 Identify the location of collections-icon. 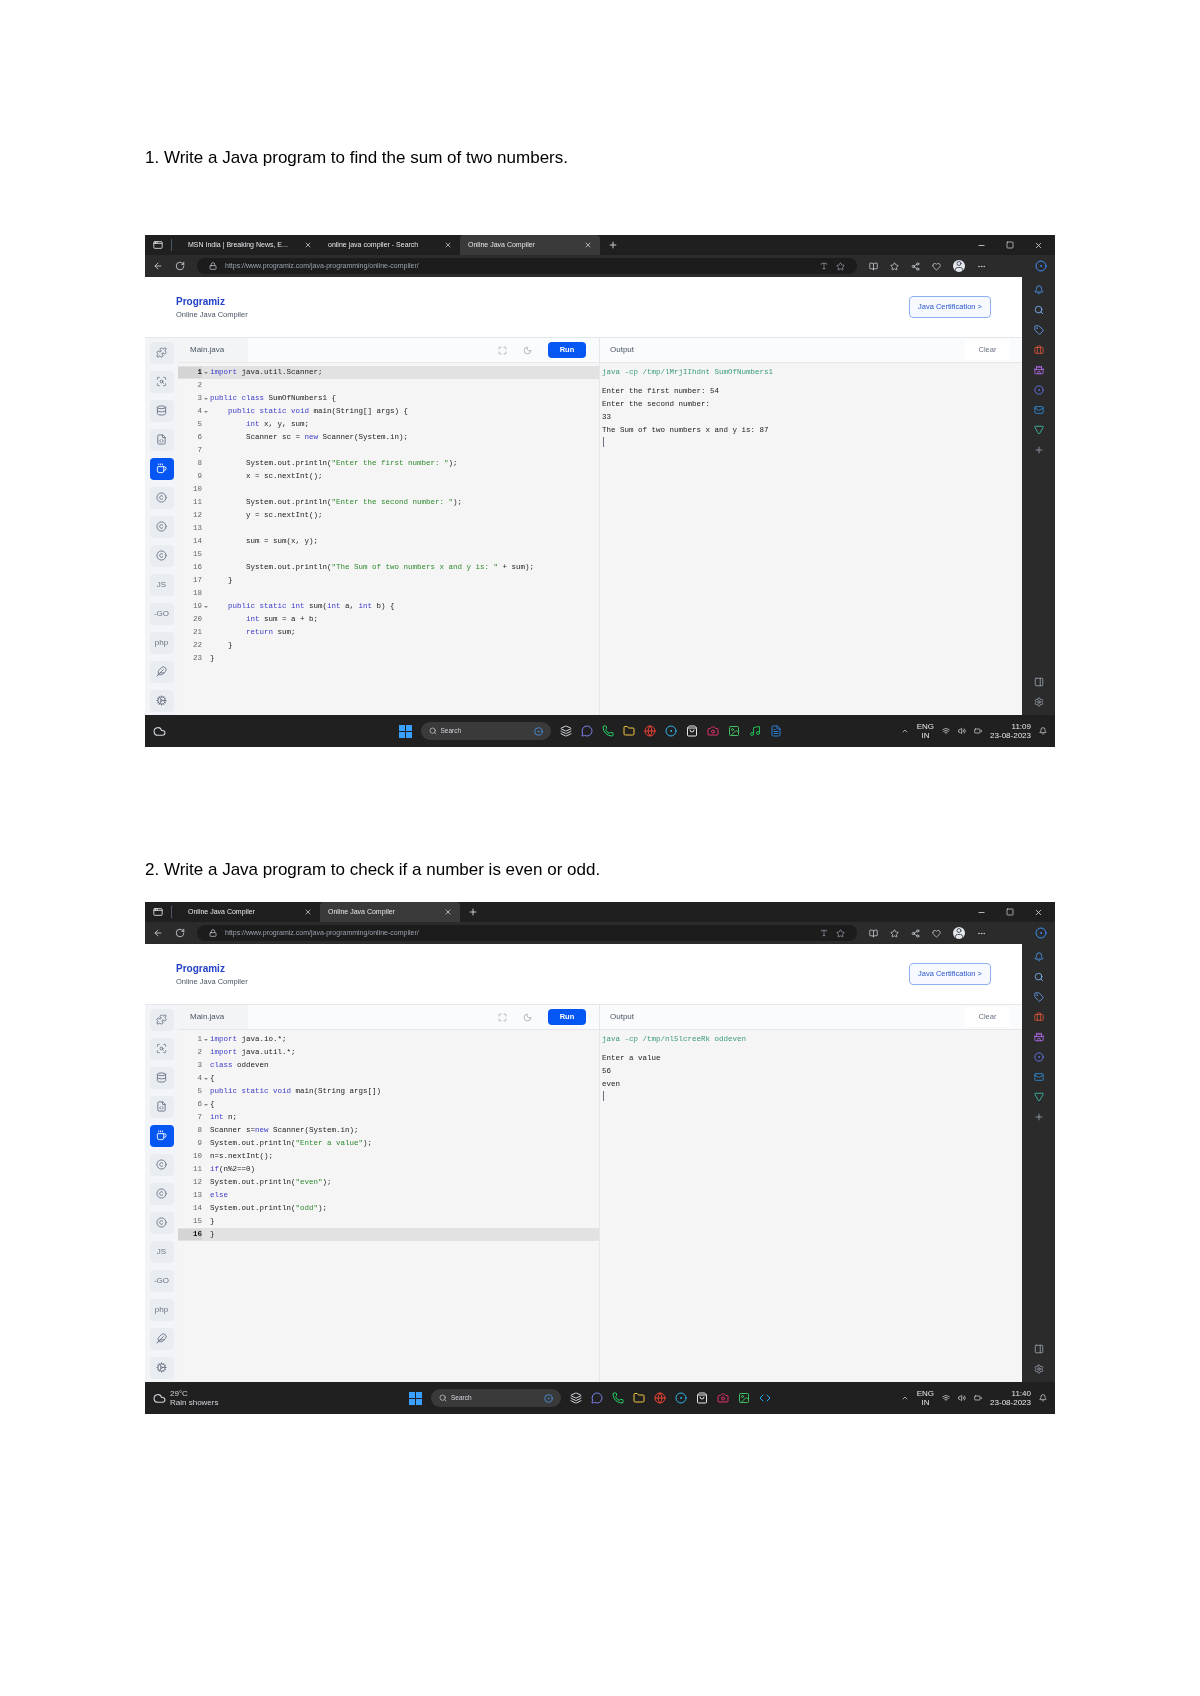
(915, 933).